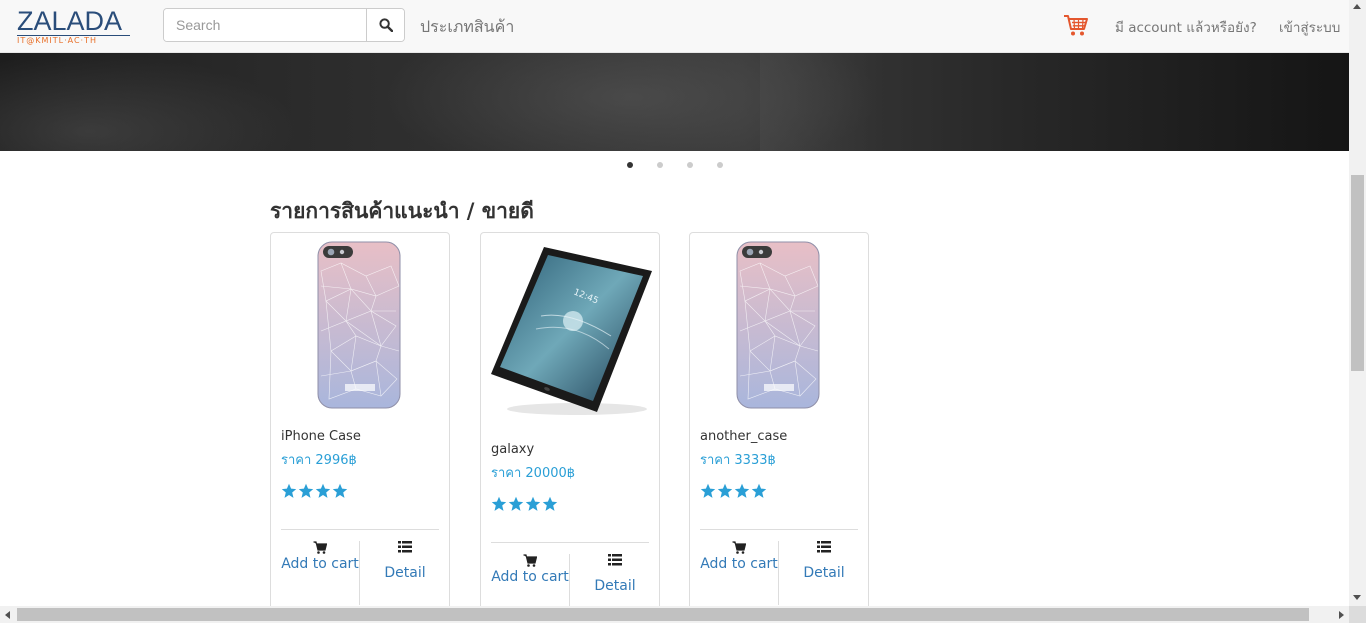  I want to click on product-price: ราคา 3333฿, so click(738, 460).